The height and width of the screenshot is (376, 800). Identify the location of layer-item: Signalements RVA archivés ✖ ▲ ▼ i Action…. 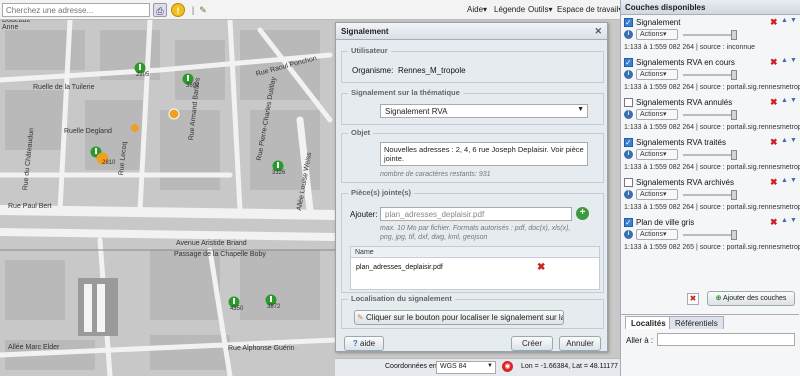
(710, 196).